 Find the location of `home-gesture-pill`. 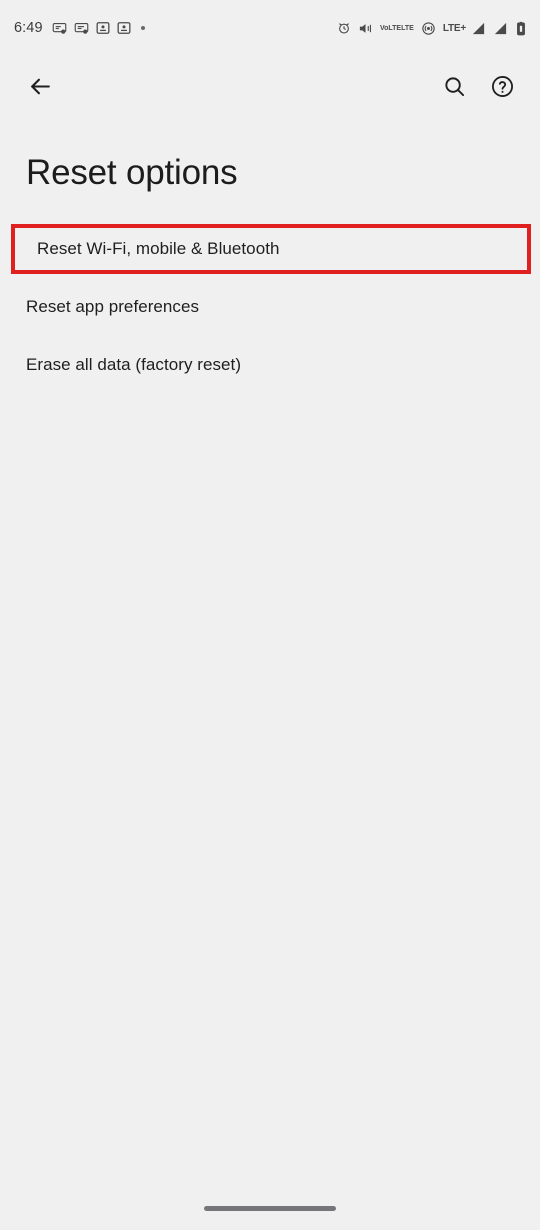

home-gesture-pill is located at coordinates (270, 1208).